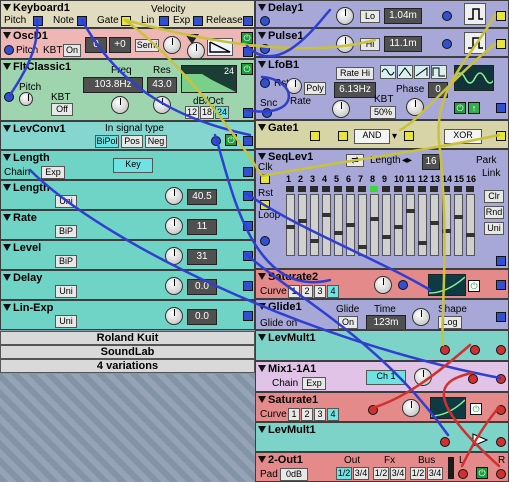  I want to click on linexp-knob, so click(174, 316).